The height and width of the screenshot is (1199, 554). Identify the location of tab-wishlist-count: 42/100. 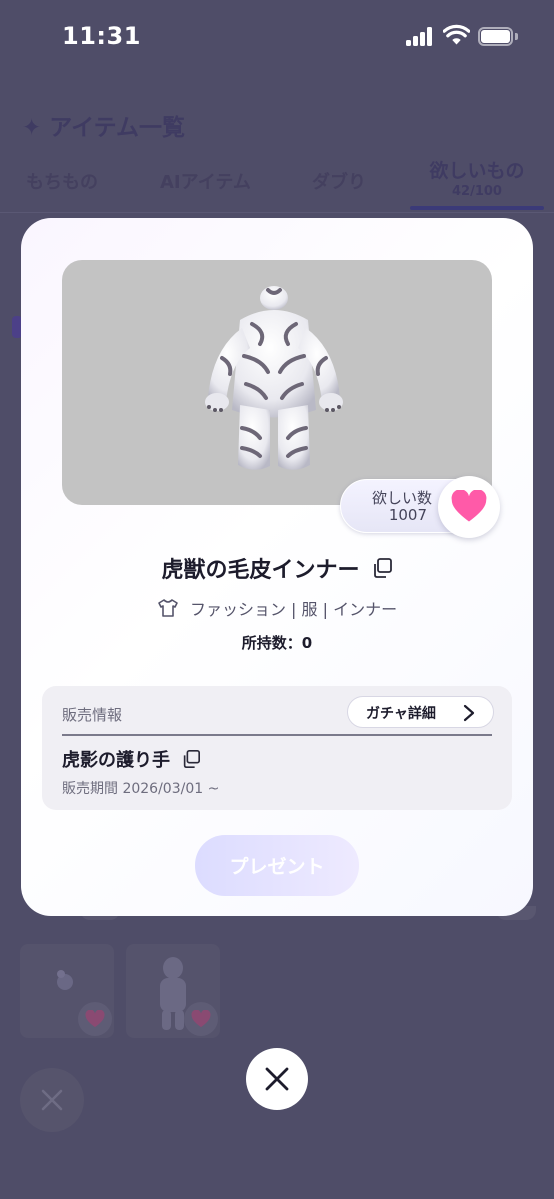
(477, 191).